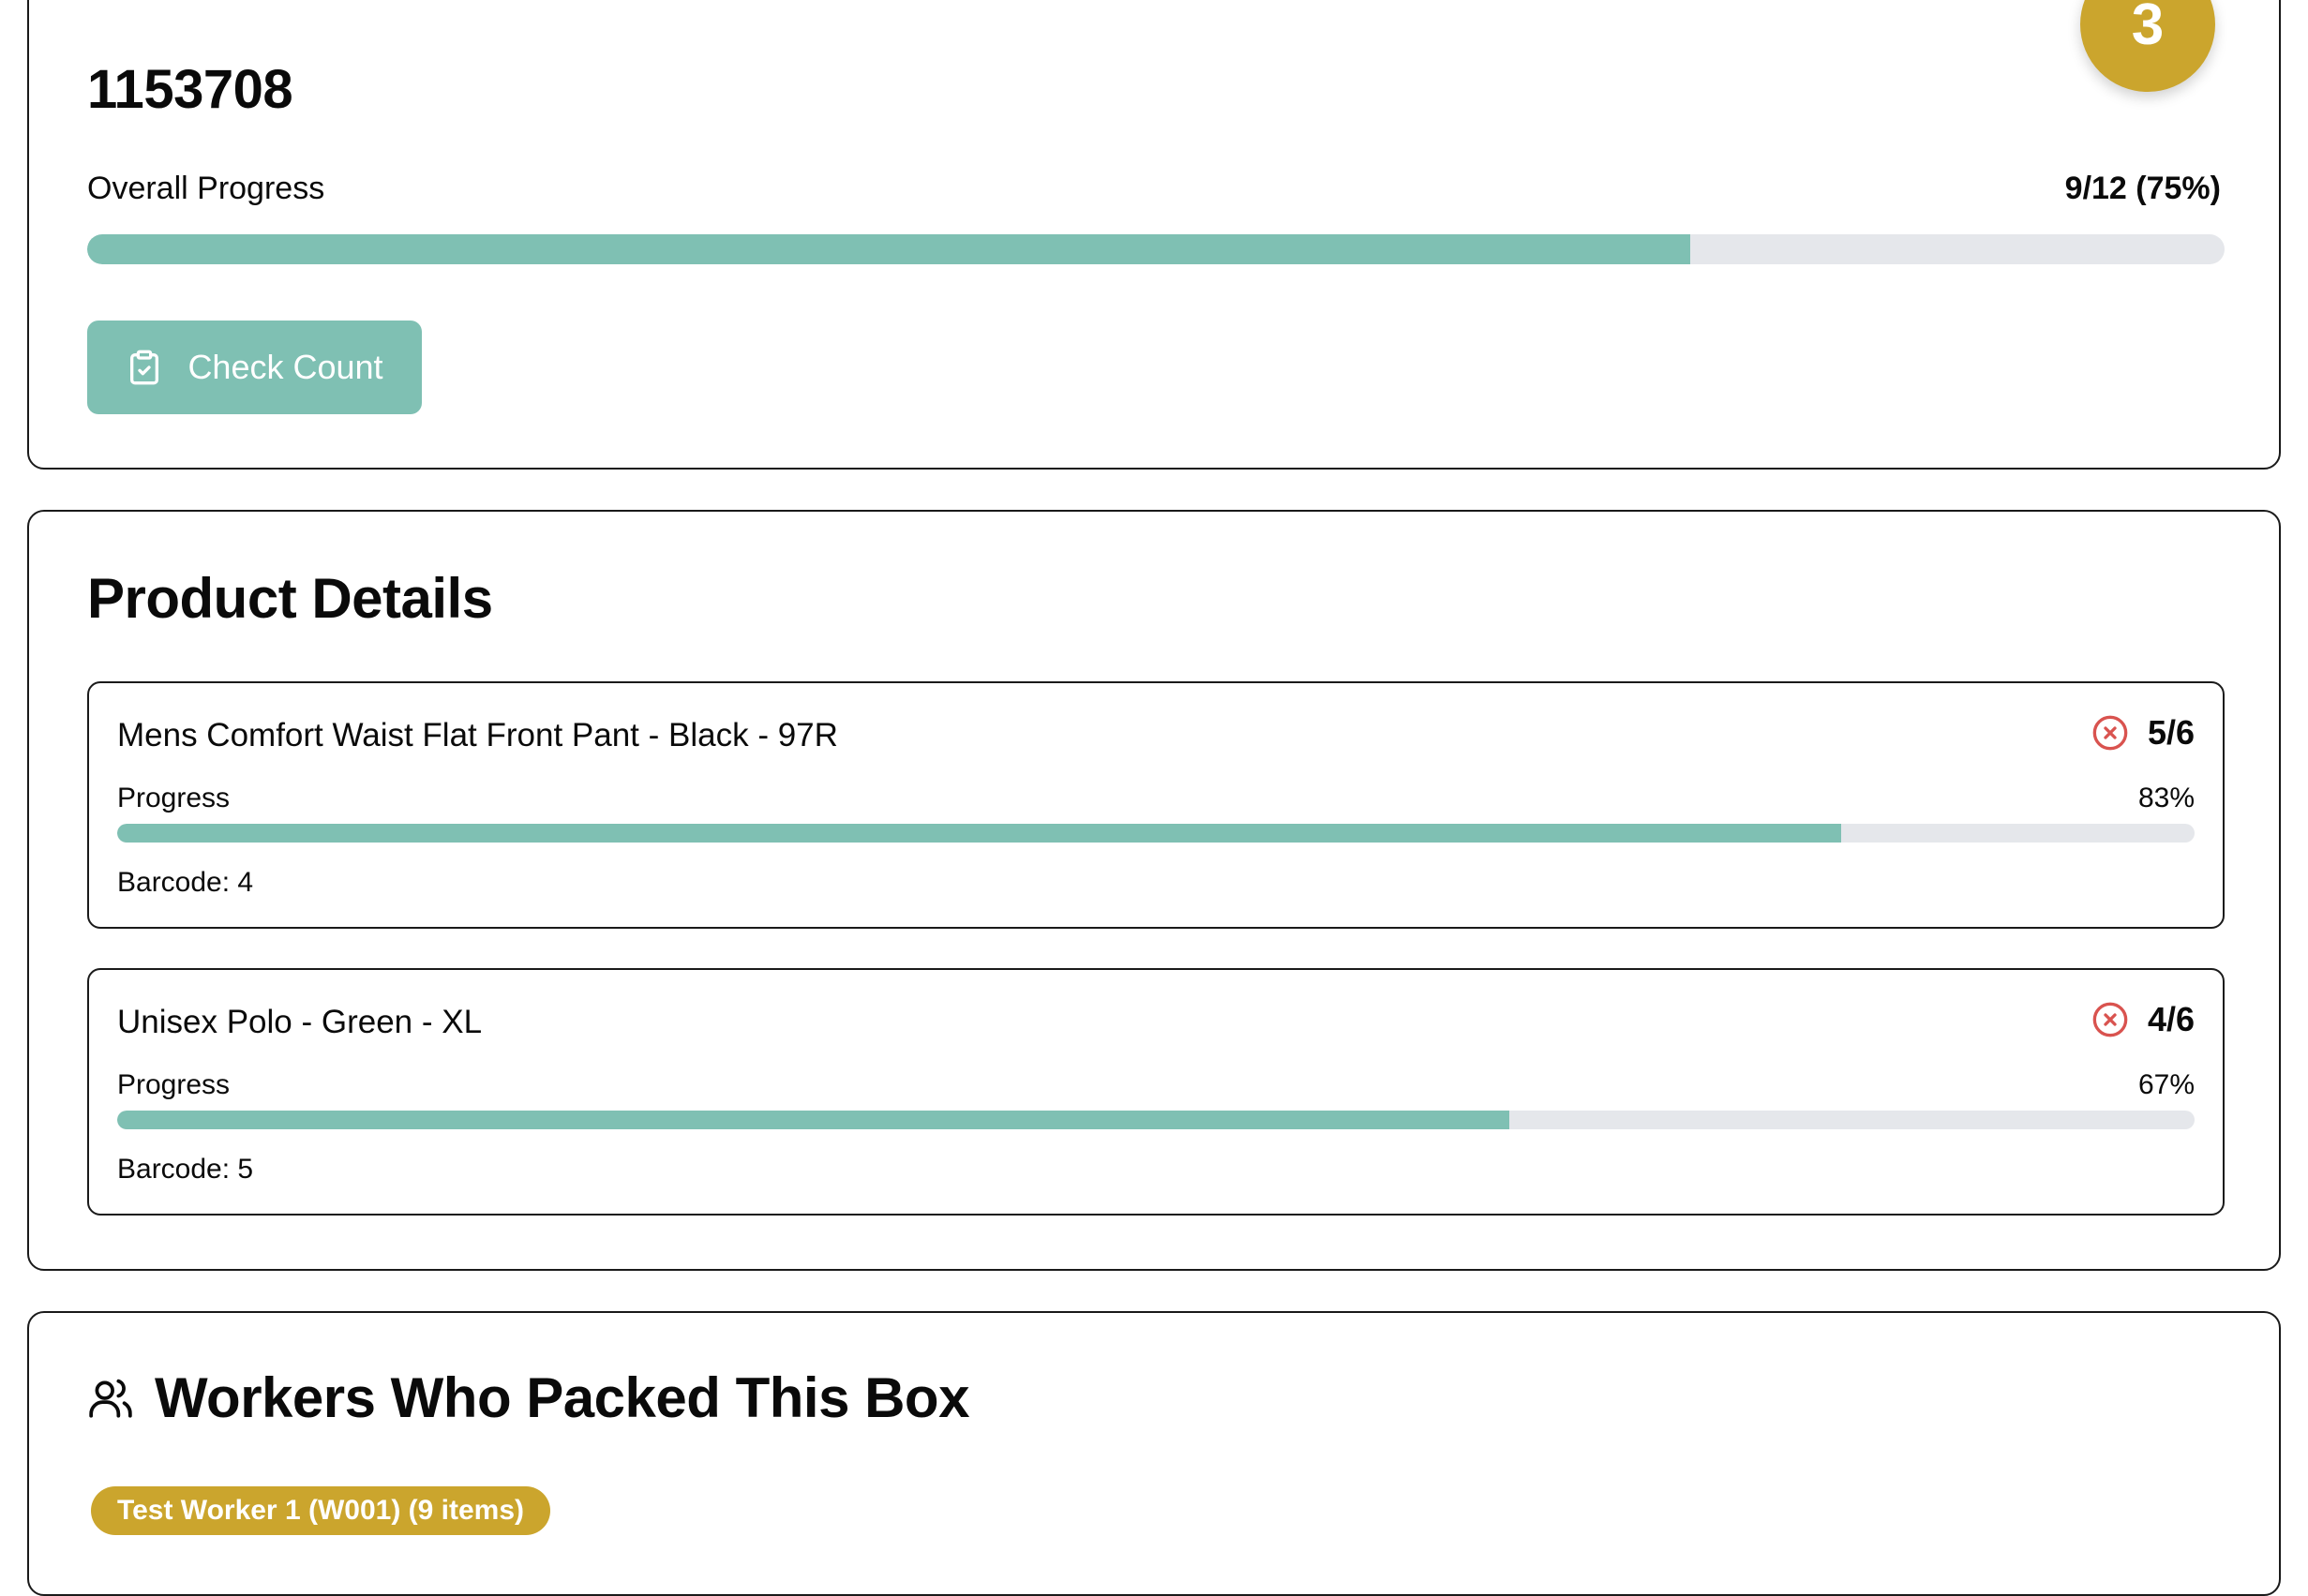 The image size is (2308, 1596). Describe the element at coordinates (2143, 733) in the screenshot. I see `product-count-group: 5/6` at that location.